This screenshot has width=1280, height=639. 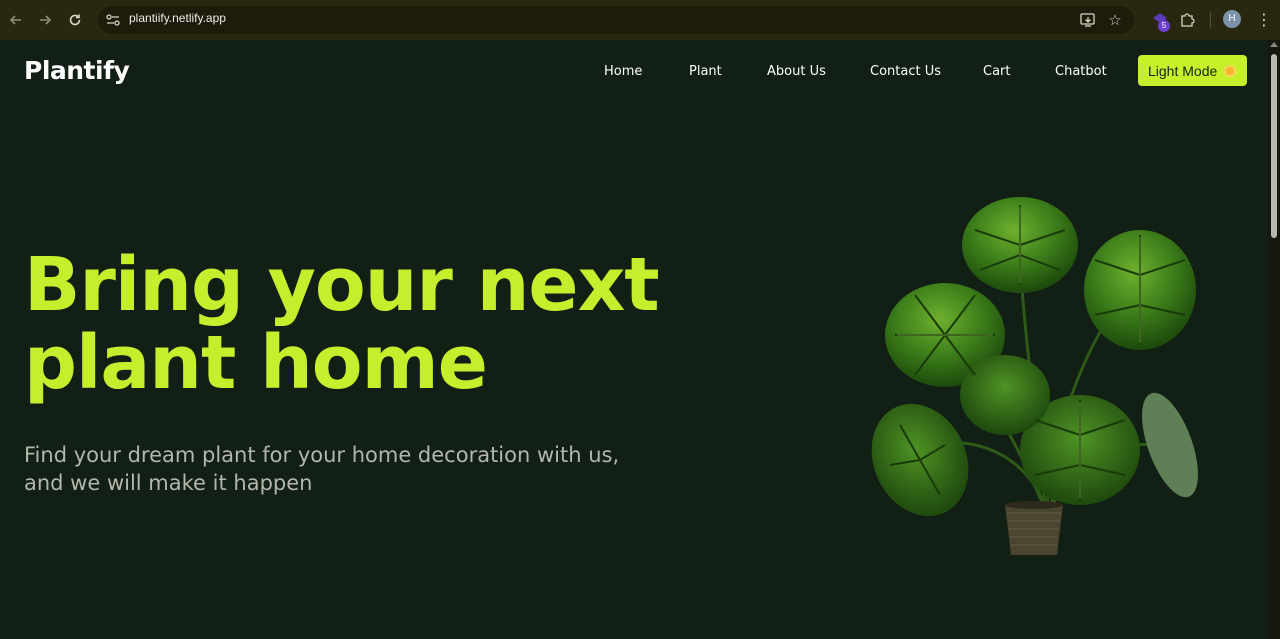 I want to click on scroll-thumb, so click(x=1274, y=146).